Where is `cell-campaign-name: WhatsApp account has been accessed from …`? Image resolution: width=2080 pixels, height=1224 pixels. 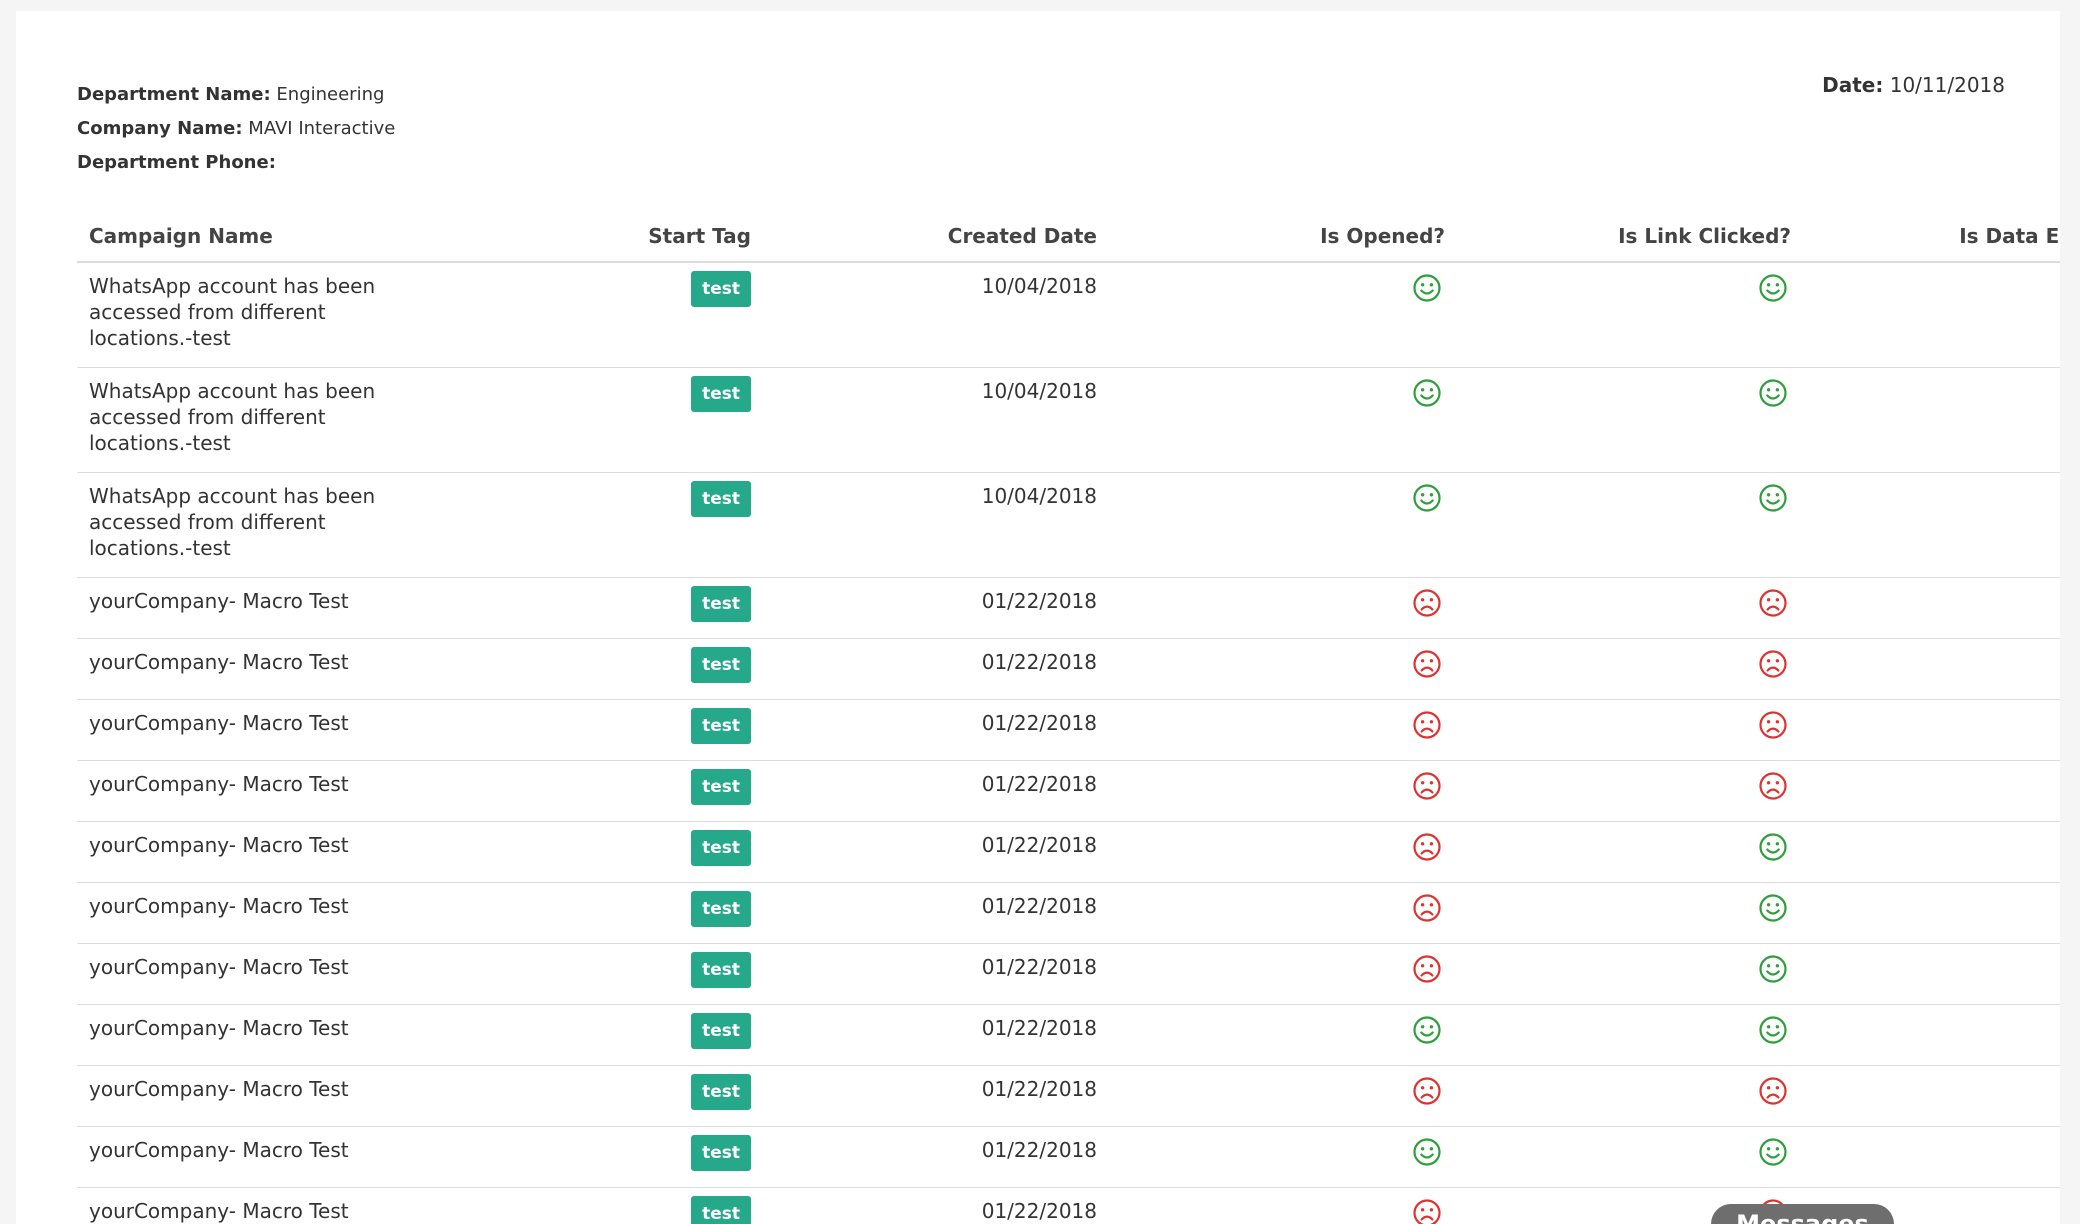 cell-campaign-name: WhatsApp account has been accessed from … is located at coordinates (291, 420).